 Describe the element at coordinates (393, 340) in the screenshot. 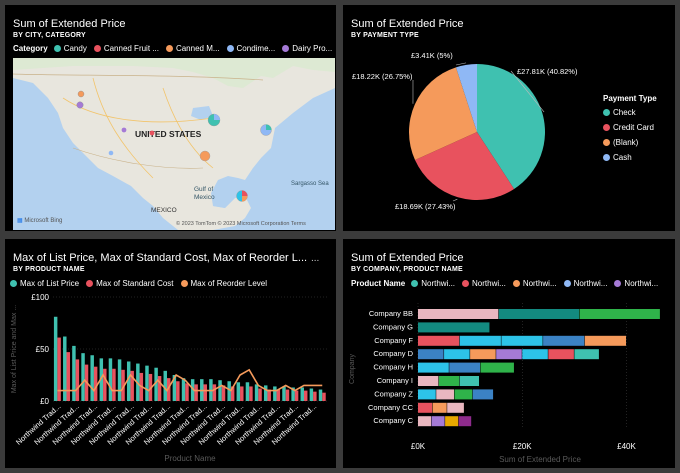

I see `hbar-company-label: Company F` at that location.